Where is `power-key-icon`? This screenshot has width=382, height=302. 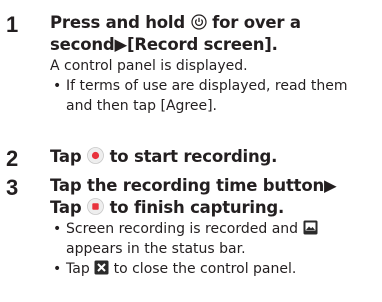
power-key-icon is located at coordinates (198, 22).